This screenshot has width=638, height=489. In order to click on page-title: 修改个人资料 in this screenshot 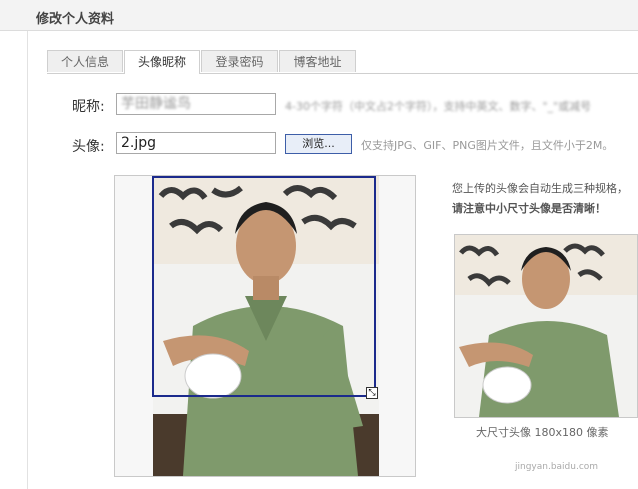, I will do `click(75, 19)`.